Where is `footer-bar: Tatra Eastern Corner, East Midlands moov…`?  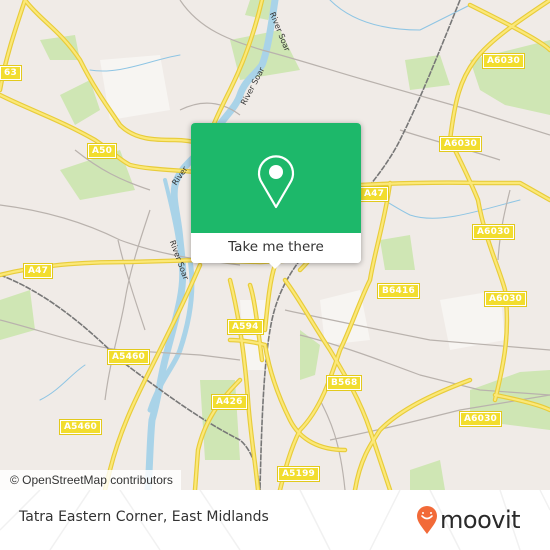 footer-bar: Tatra Eastern Corner, East Midlands moov… is located at coordinates (275, 520).